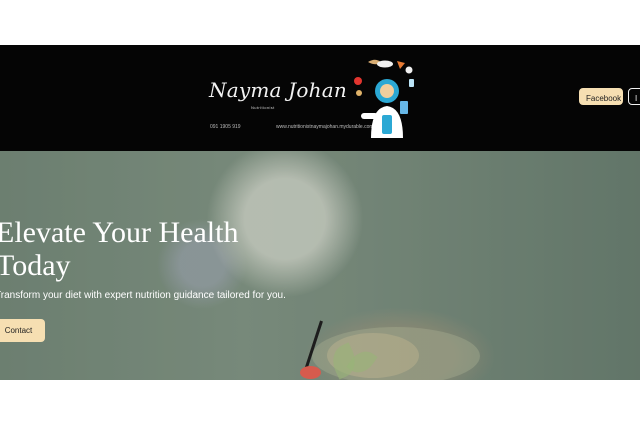  I want to click on nutritionist-illustration, so click(384, 98).